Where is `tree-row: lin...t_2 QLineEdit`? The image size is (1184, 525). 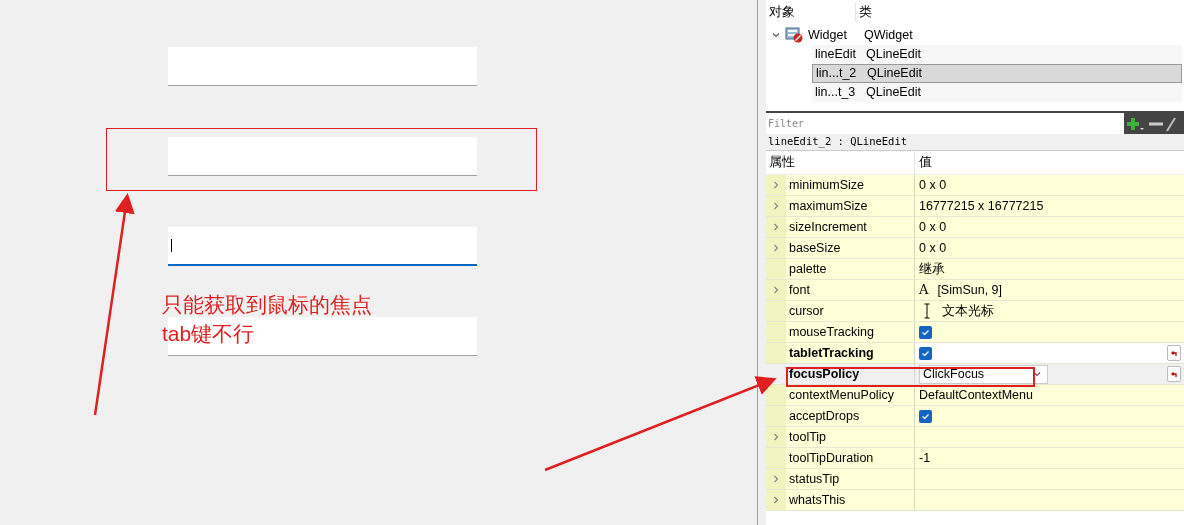 tree-row: lin...t_2 QLineEdit is located at coordinates (997, 73).